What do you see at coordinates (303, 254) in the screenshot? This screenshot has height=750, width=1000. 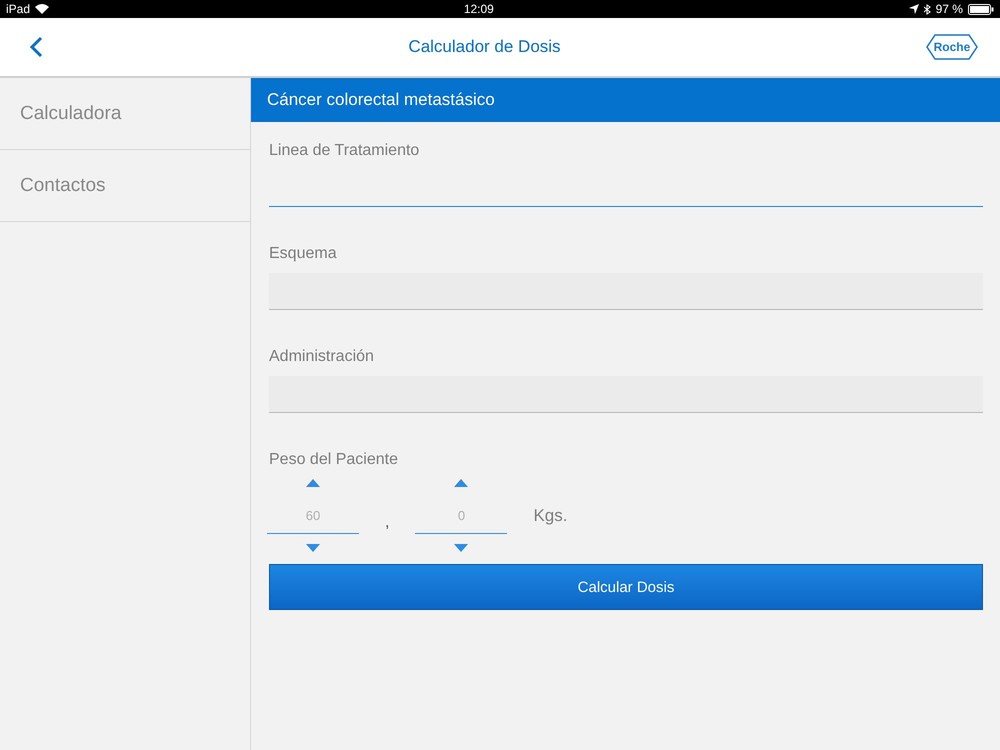 I see `field-label: Esquema` at bounding box center [303, 254].